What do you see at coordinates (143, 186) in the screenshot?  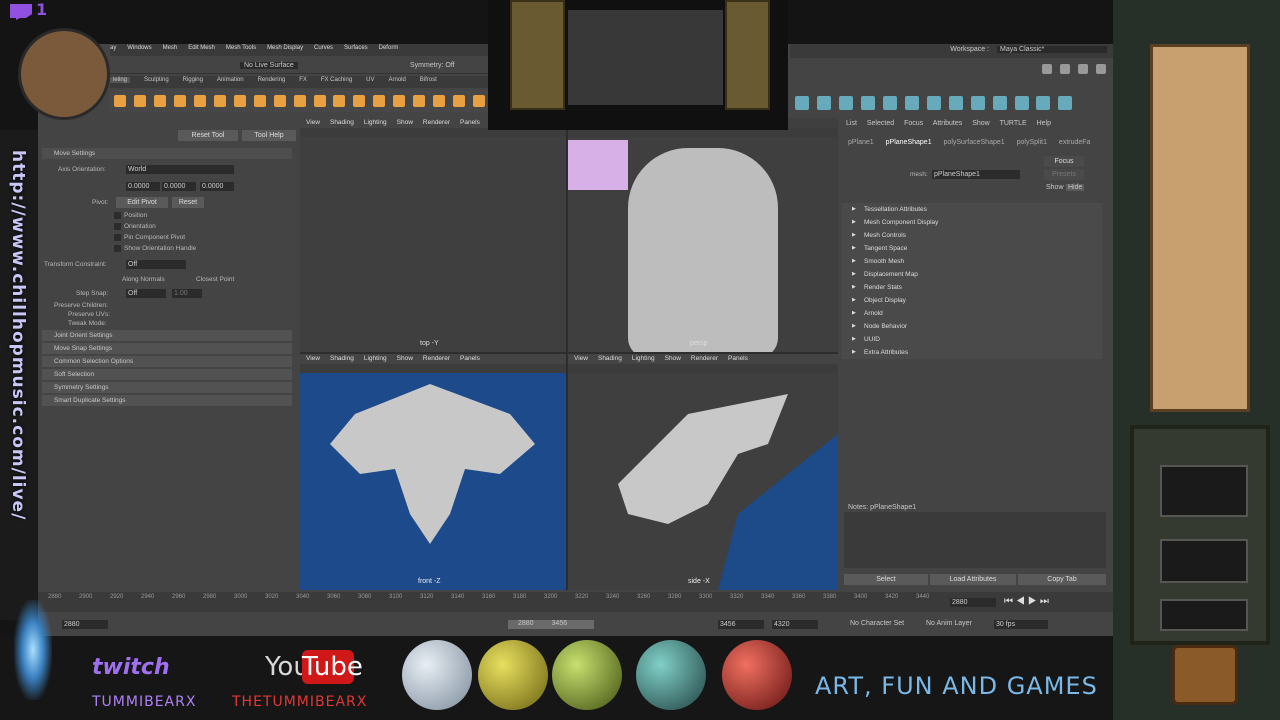 I see `pivot-x-field: 0.0000` at bounding box center [143, 186].